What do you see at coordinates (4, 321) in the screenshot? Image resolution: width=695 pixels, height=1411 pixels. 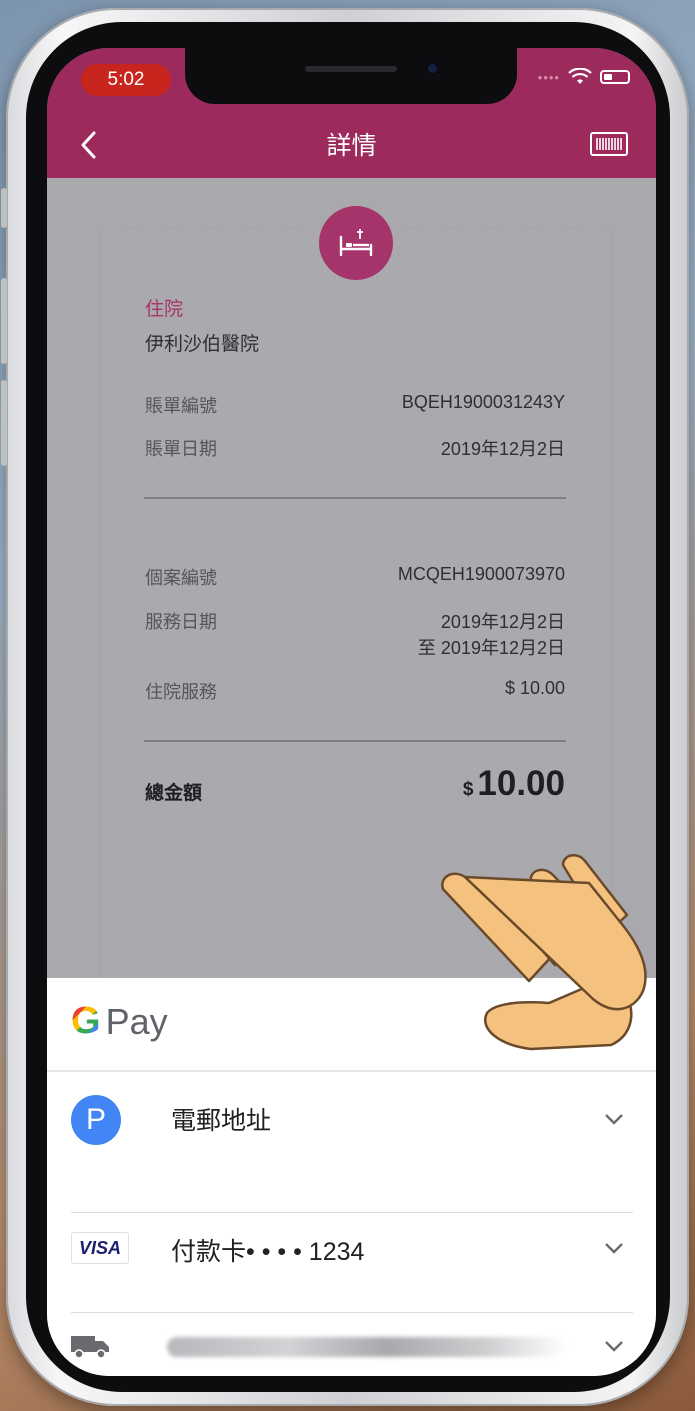 I see `volume-up-button` at bounding box center [4, 321].